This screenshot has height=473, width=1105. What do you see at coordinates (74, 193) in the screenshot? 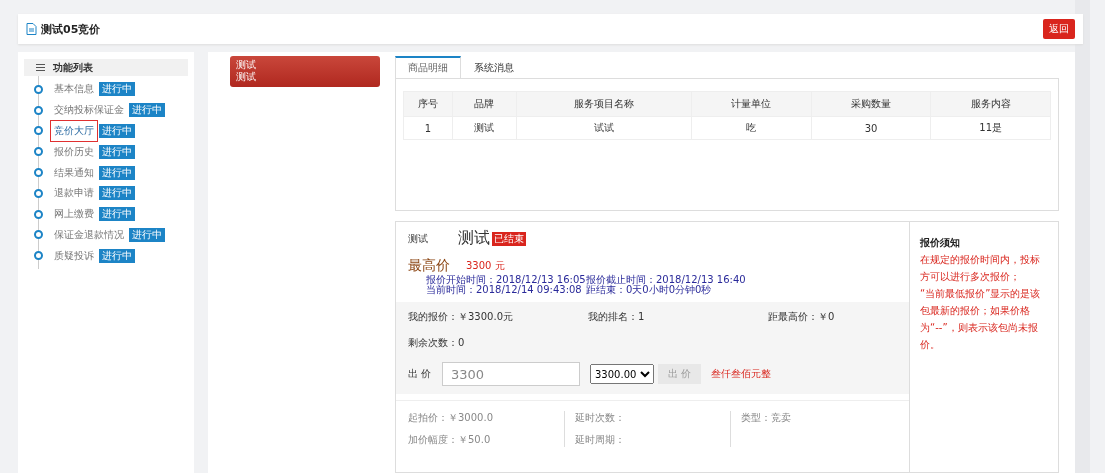
I see `sidebar-item: 退款申请` at bounding box center [74, 193].